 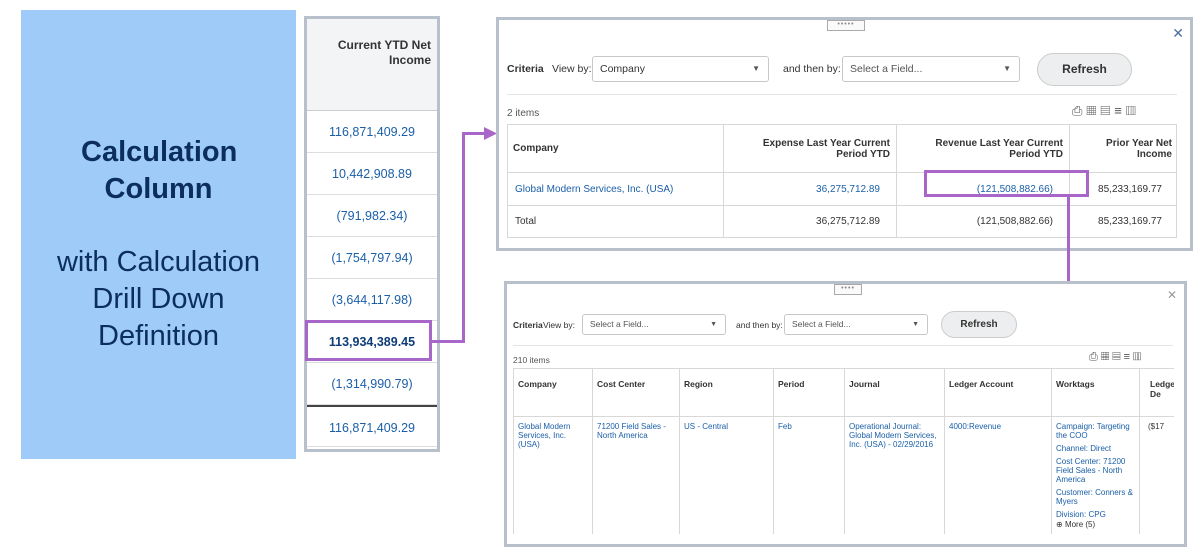 What do you see at coordinates (726, 475) in the screenshot?
I see `region-link: US - Central` at bounding box center [726, 475].